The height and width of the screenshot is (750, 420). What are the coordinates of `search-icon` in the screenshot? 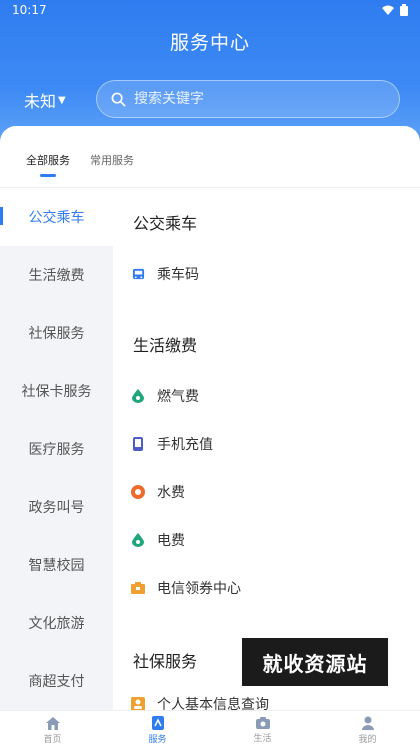 It's located at (118, 99).